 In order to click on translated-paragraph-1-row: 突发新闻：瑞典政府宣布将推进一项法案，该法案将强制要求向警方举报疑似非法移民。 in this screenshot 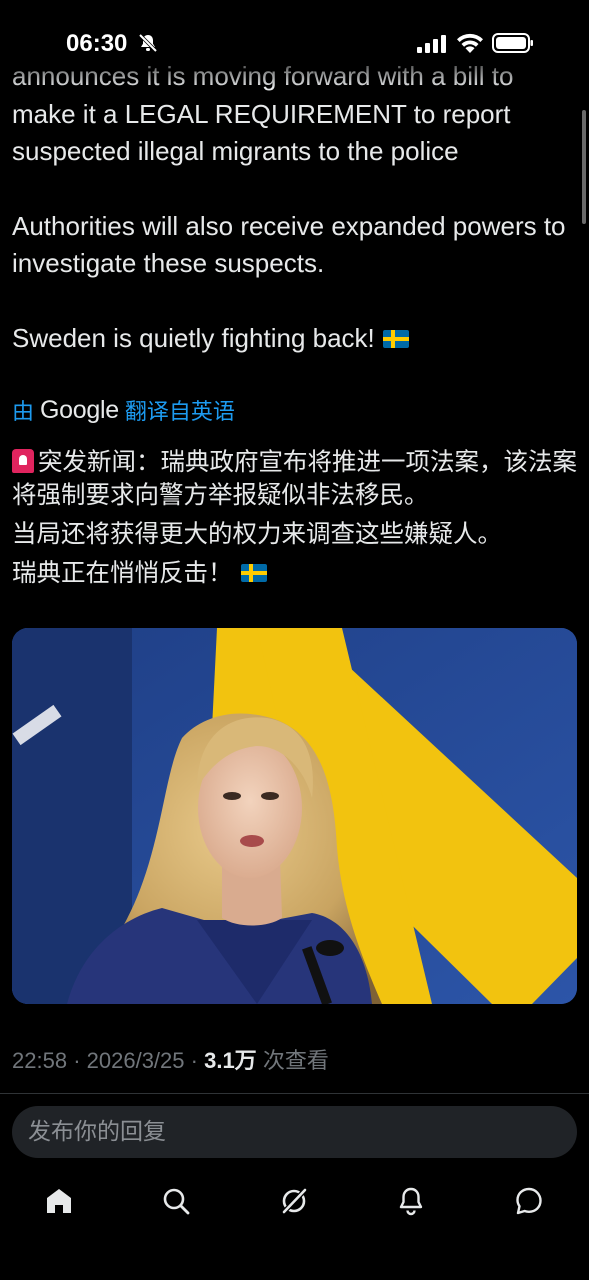, I will do `click(294, 479)`.